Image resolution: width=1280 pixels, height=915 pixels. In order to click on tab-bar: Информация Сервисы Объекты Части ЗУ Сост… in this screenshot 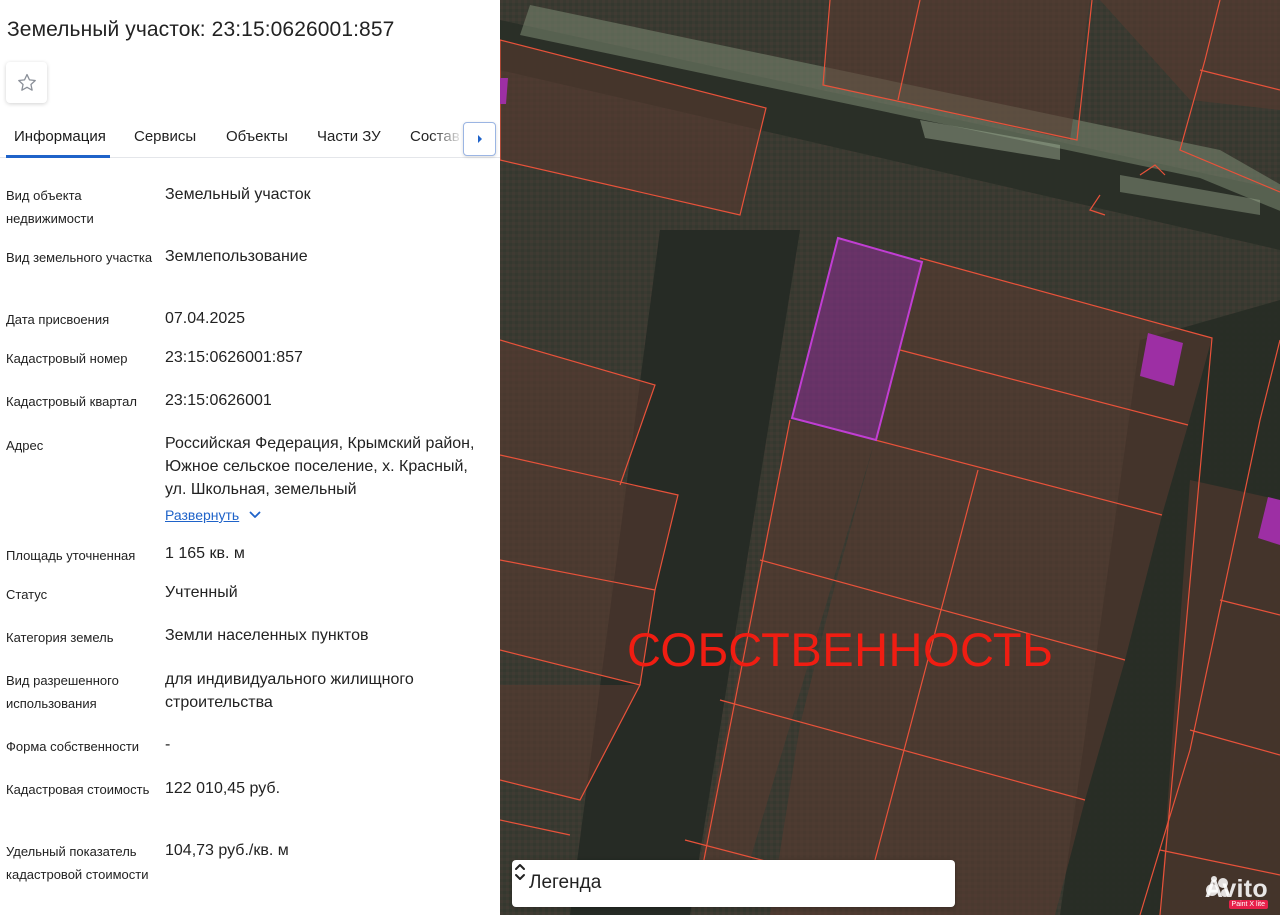, I will do `click(250, 137)`.